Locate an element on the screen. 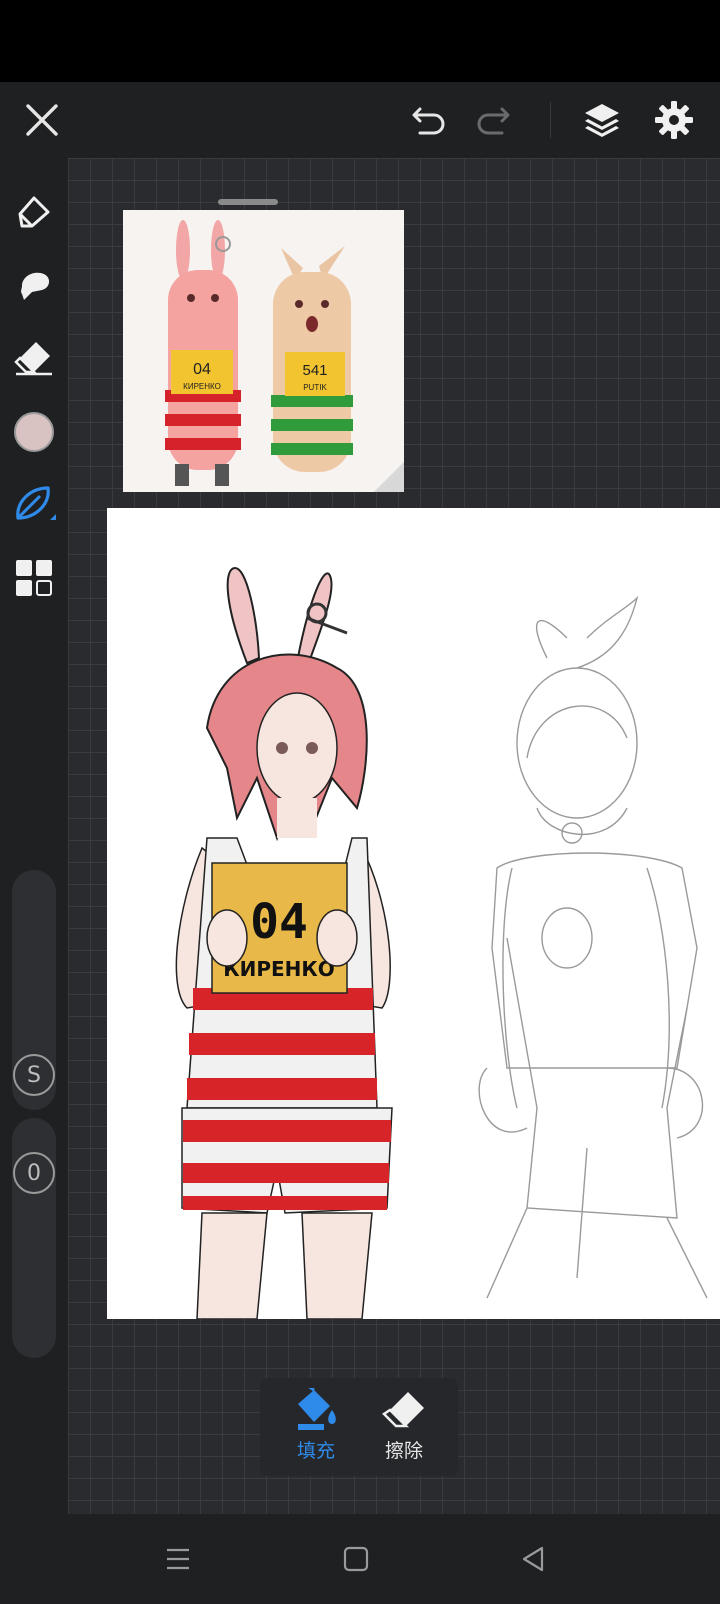  settings-button is located at coordinates (674, 120).